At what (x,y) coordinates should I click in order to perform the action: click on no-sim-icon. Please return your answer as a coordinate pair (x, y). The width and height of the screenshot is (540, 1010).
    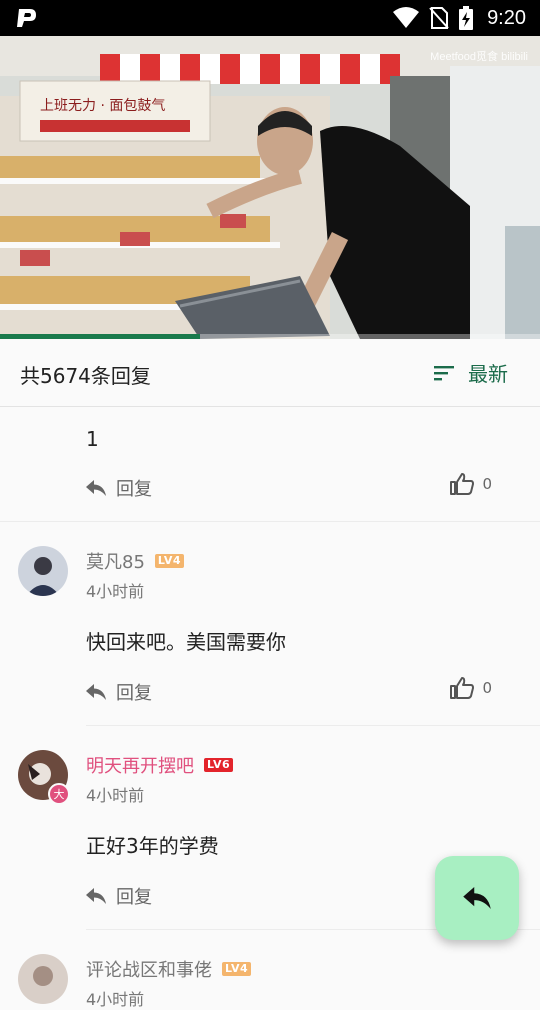
    Looking at the image, I should click on (439, 18).